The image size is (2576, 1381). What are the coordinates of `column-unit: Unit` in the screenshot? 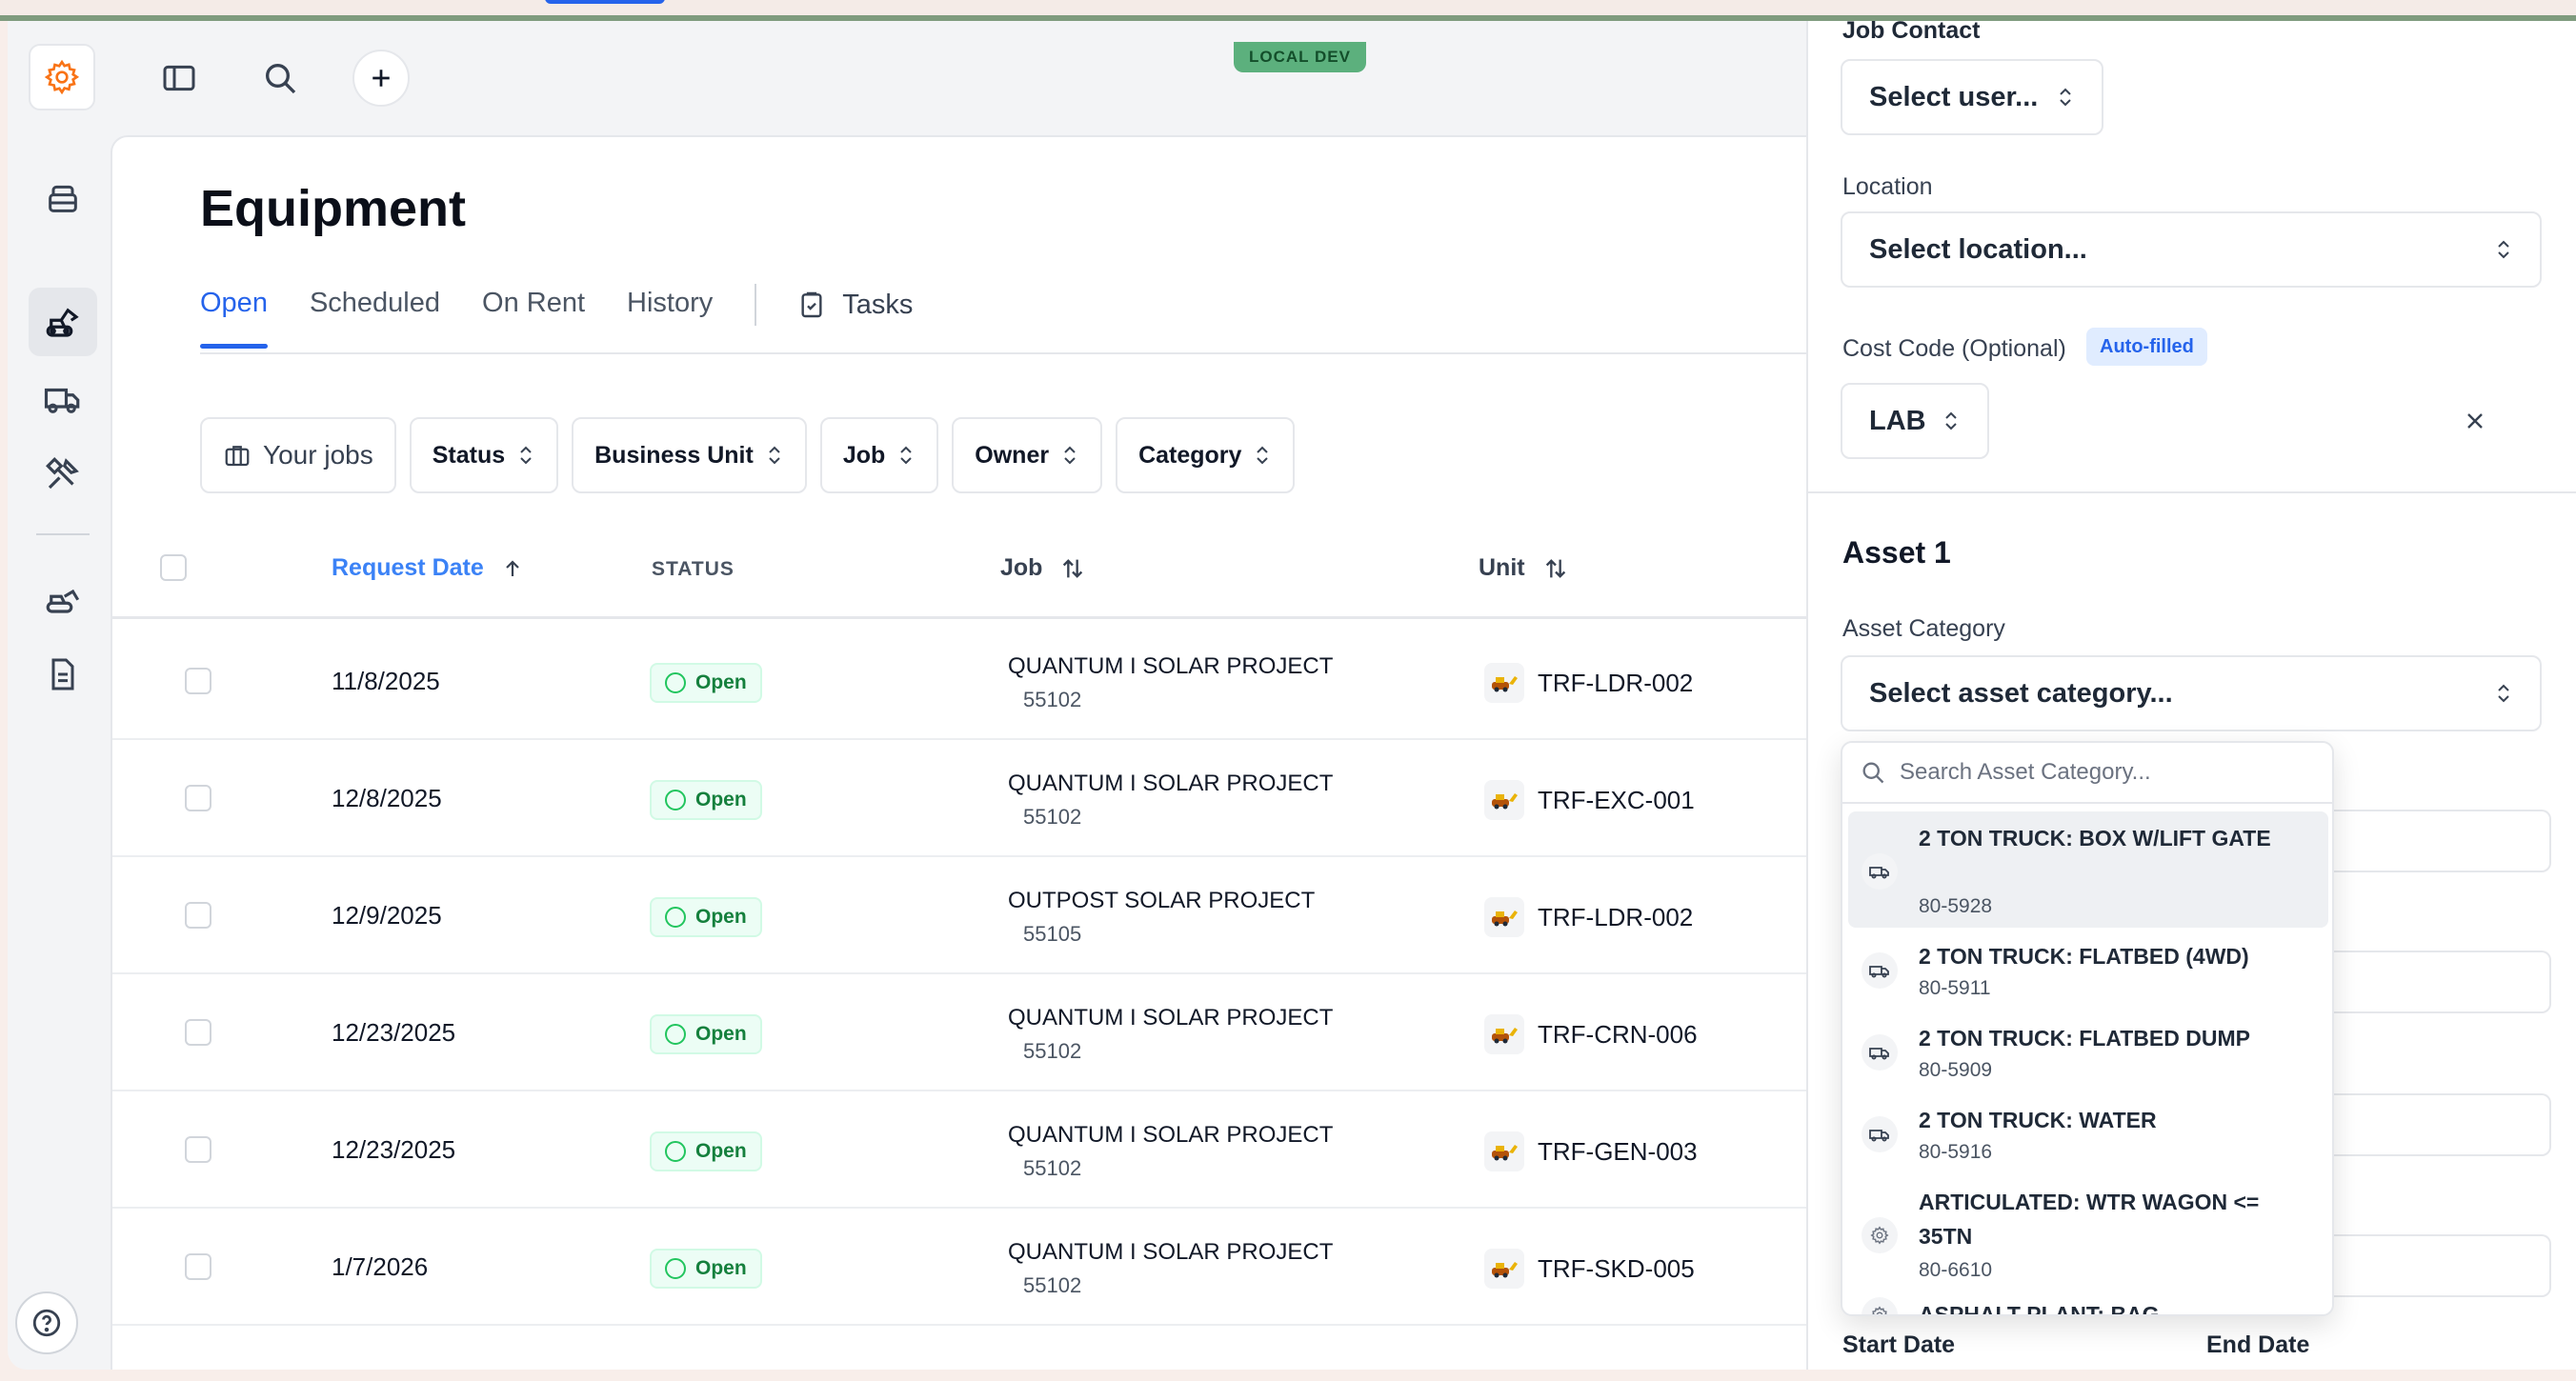 It's located at (1524, 568).